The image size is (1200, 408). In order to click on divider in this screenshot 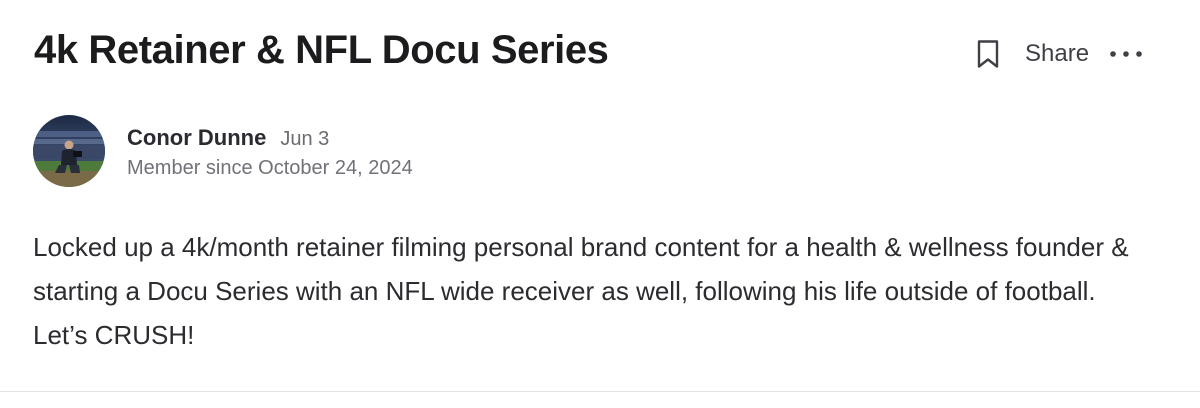, I will do `click(600, 391)`.